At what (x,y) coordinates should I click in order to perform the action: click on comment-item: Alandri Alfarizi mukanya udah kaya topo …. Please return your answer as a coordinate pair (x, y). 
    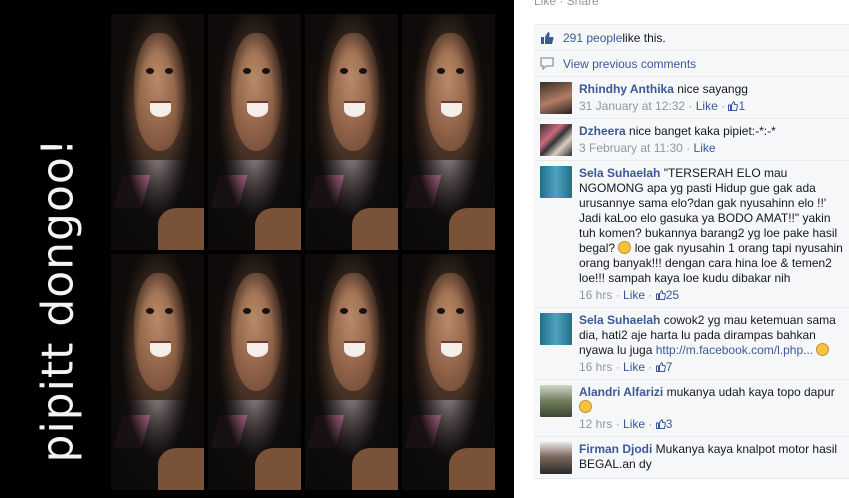
    Looking at the image, I should click on (691, 407).